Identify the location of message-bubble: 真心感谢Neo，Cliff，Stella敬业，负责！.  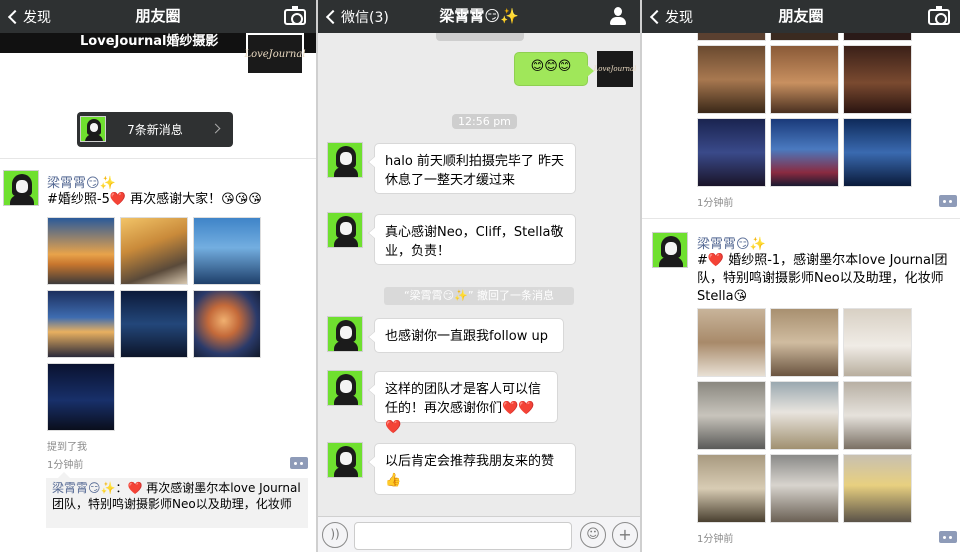
(472, 239).